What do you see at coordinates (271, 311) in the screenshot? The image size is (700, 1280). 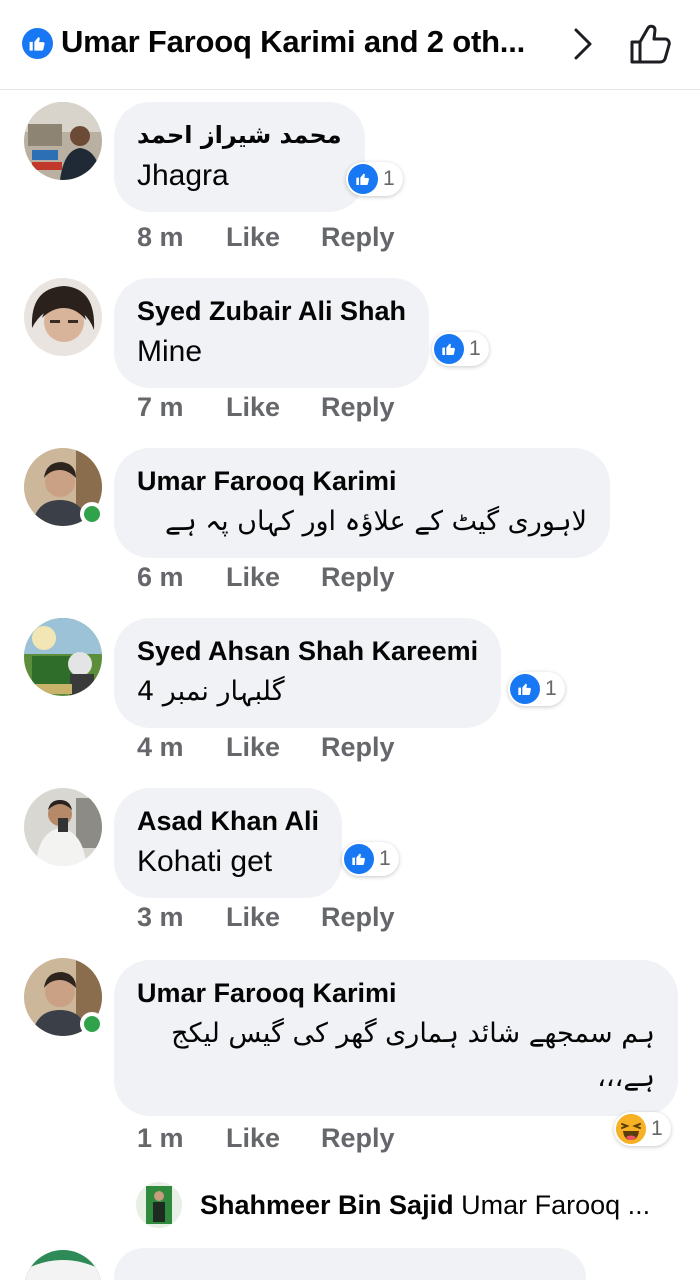 I see `comment-author: Syed Zubair Ali Shah` at bounding box center [271, 311].